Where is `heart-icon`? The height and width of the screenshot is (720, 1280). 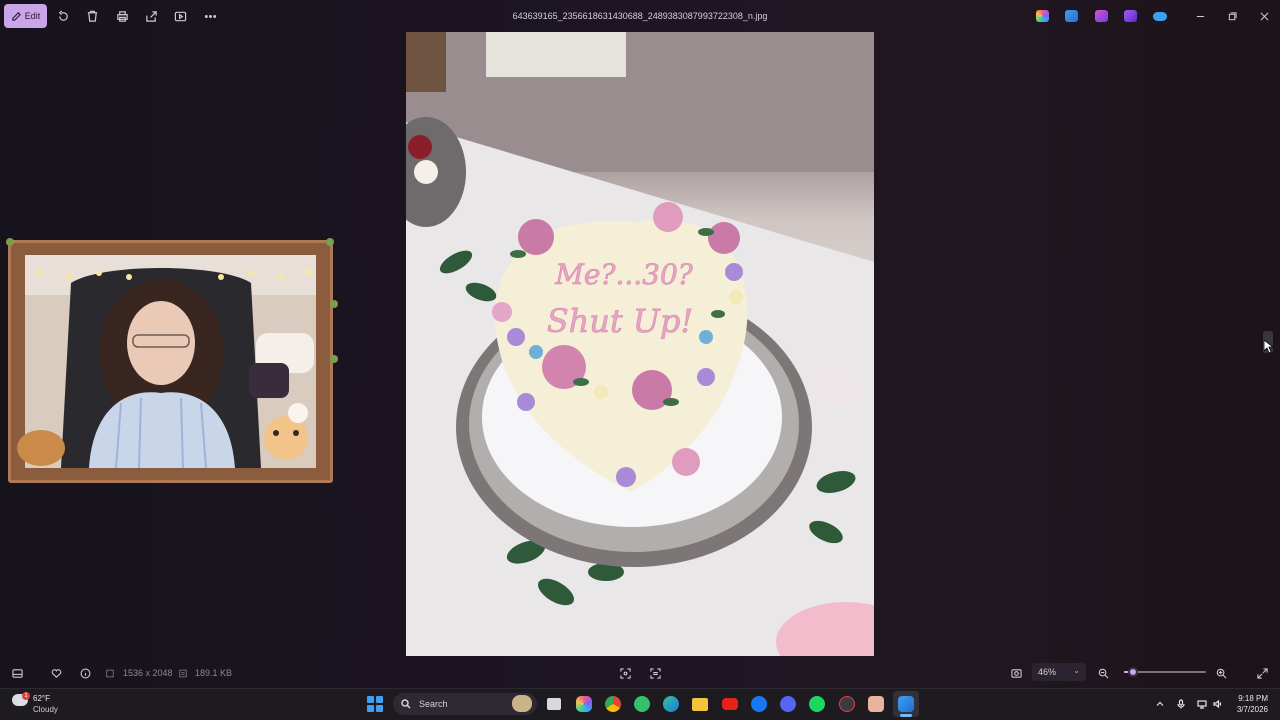
heart-icon is located at coordinates (56, 673).